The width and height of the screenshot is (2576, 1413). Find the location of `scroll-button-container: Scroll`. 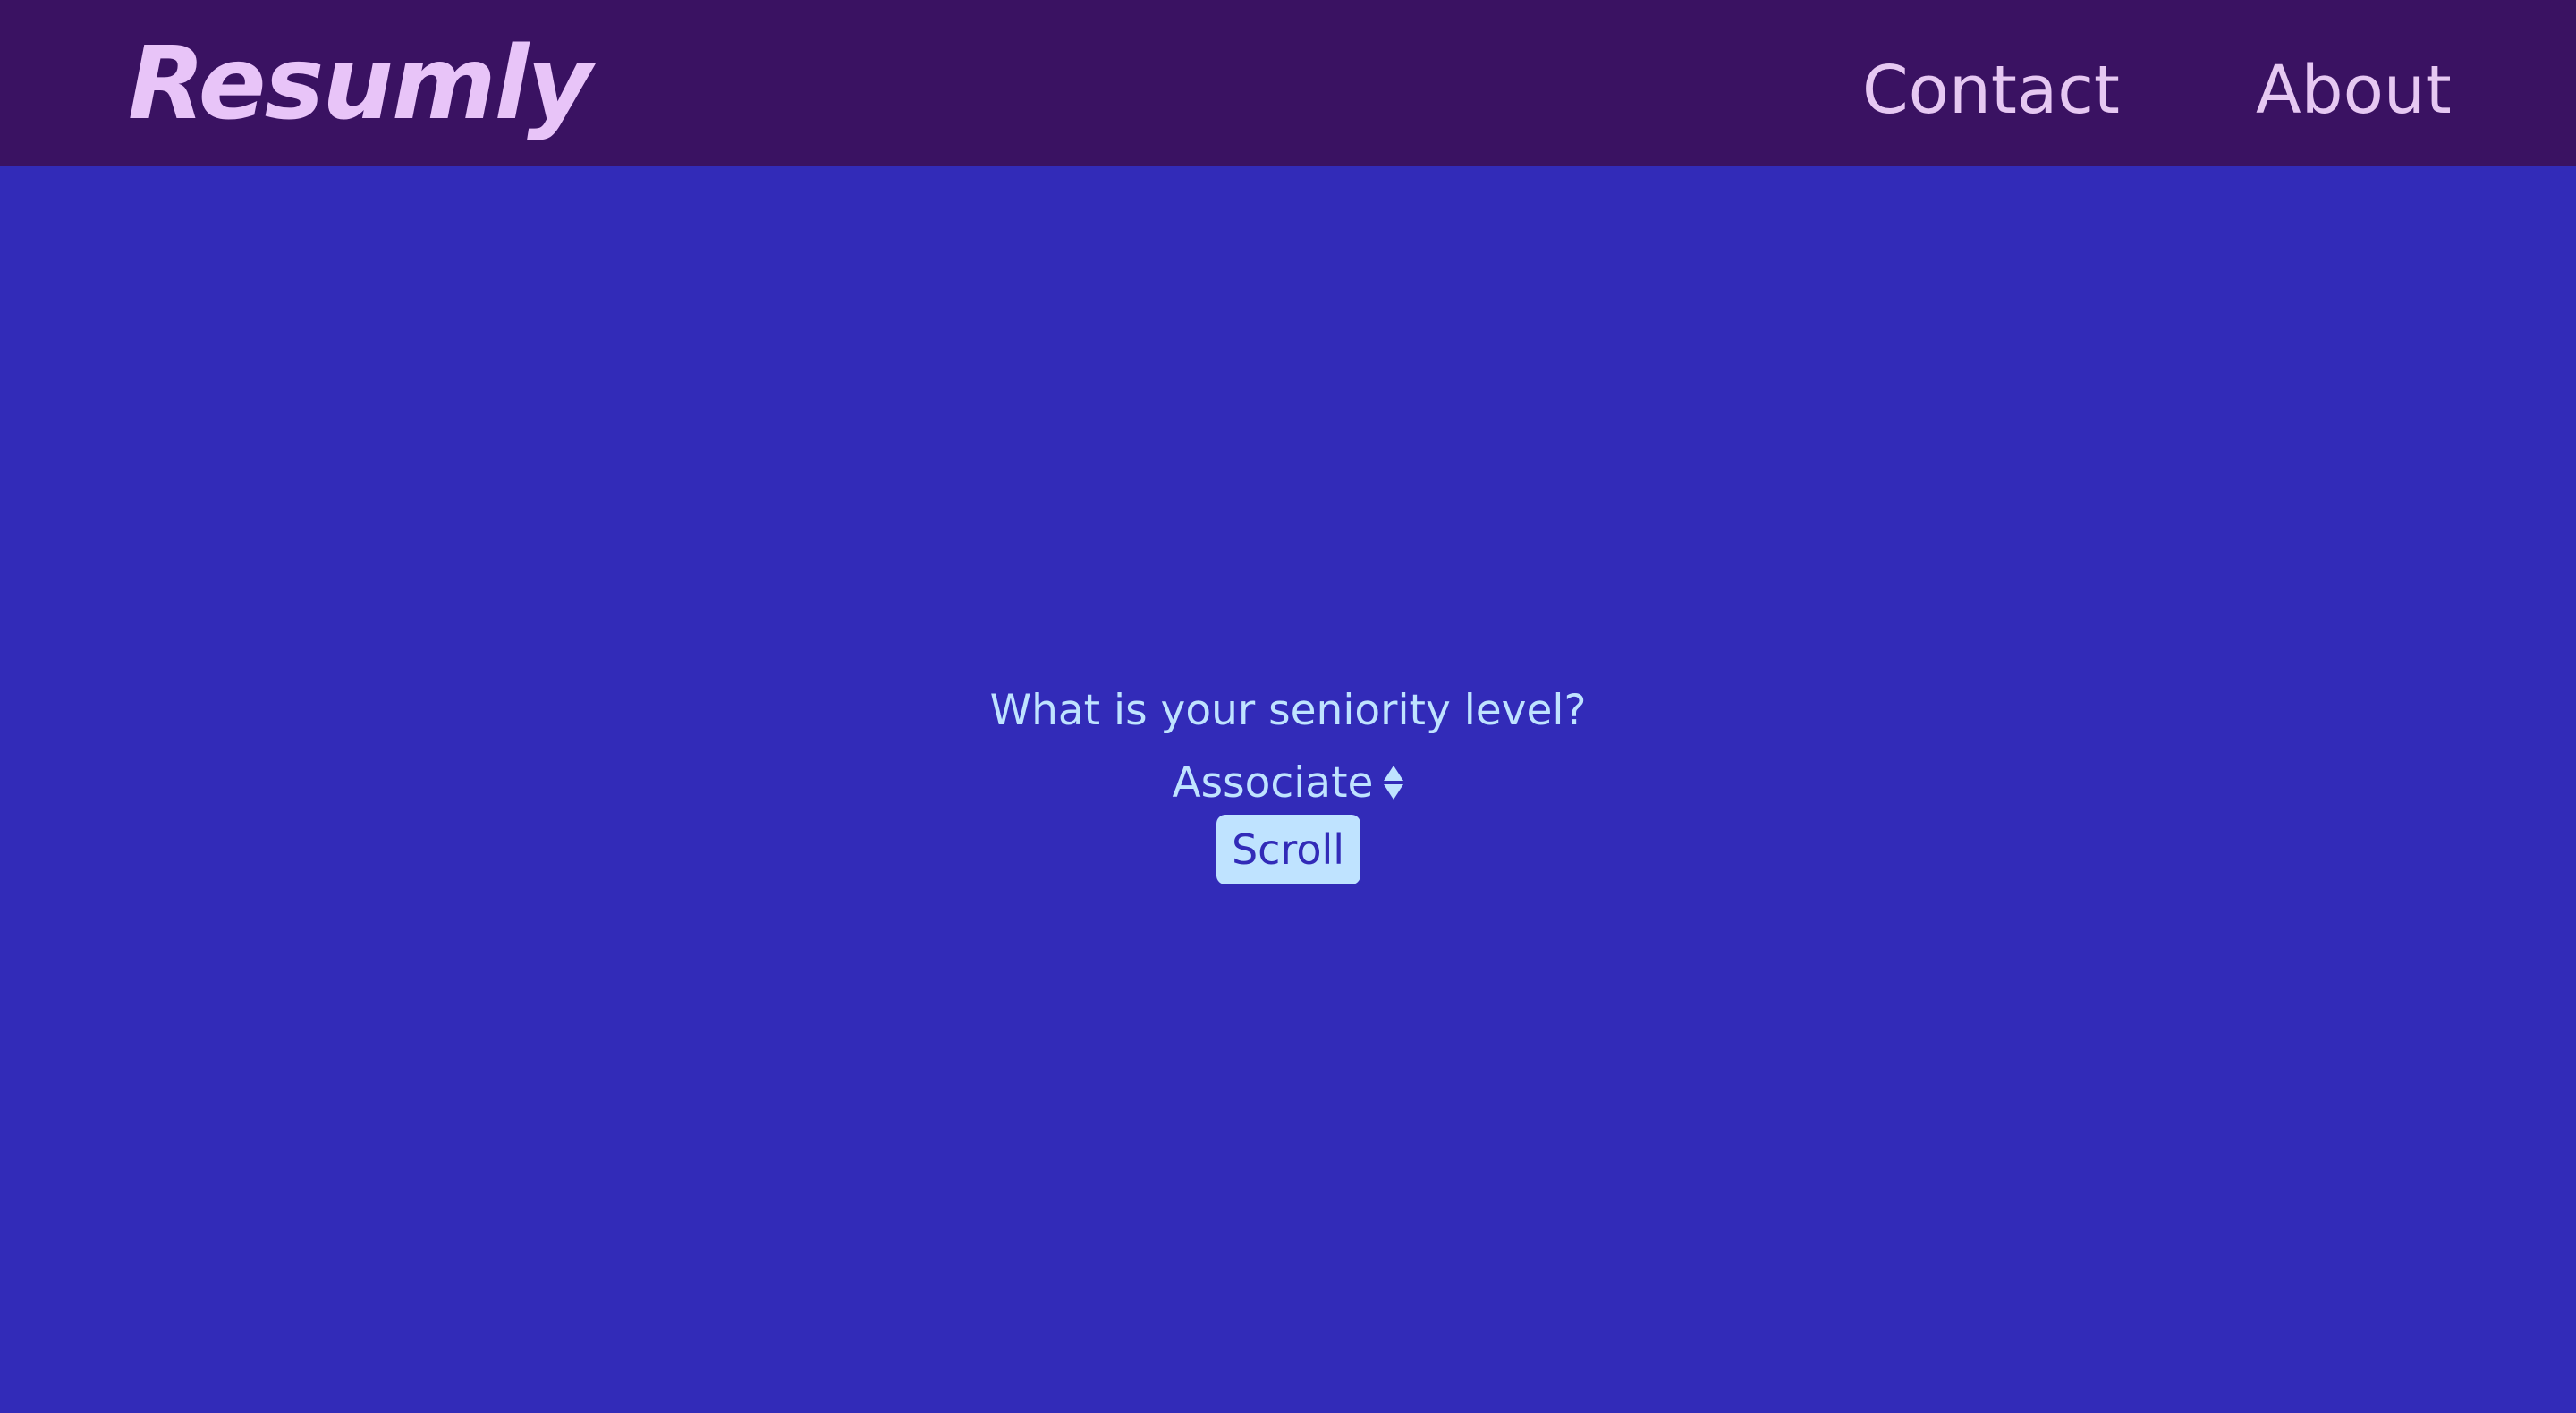

scroll-button-container: Scroll is located at coordinates (1288, 849).